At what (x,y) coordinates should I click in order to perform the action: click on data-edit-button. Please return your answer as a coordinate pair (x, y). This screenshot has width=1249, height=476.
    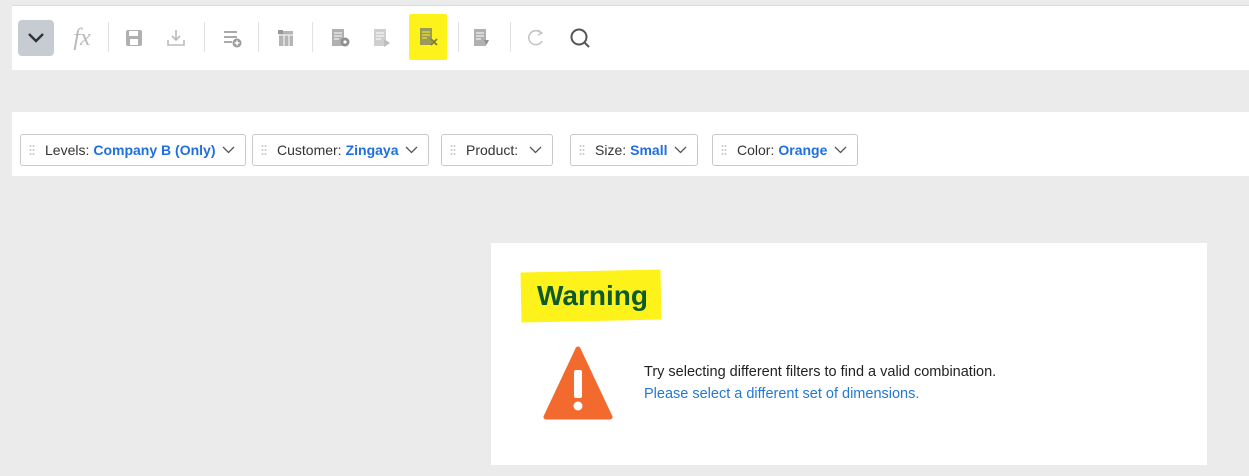
    Looking at the image, I should click on (482, 38).